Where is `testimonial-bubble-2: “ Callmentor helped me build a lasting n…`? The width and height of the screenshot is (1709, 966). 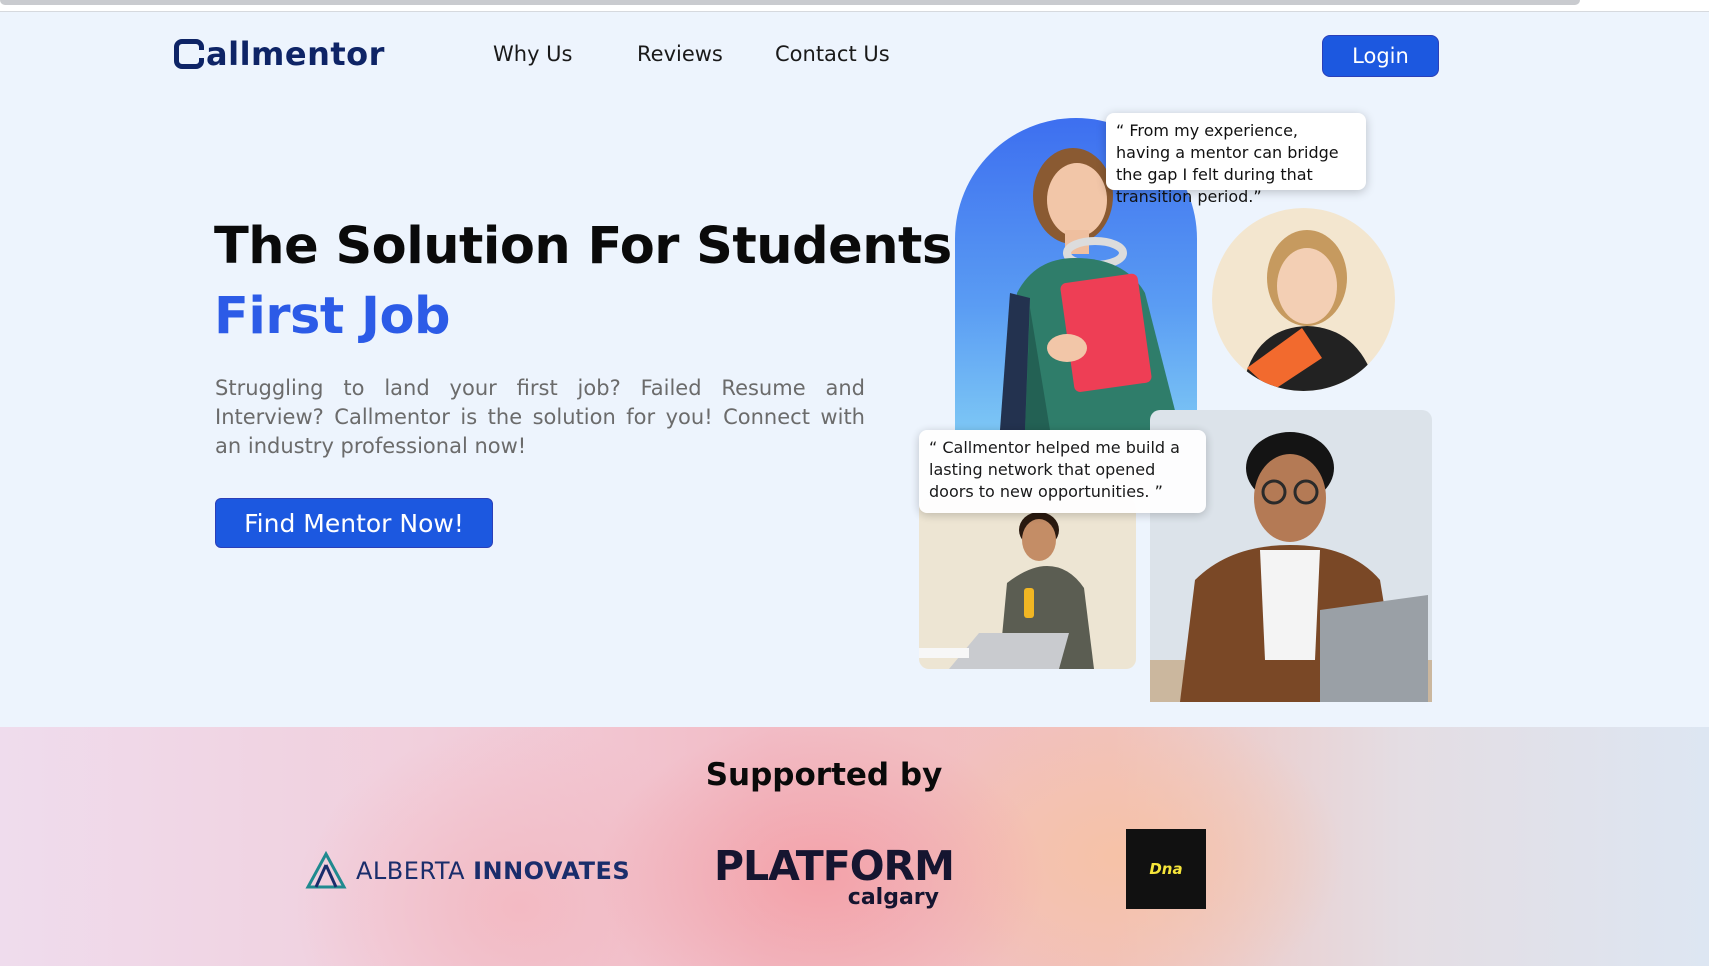 testimonial-bubble-2: “ Callmentor helped me build a lasting n… is located at coordinates (1062, 471).